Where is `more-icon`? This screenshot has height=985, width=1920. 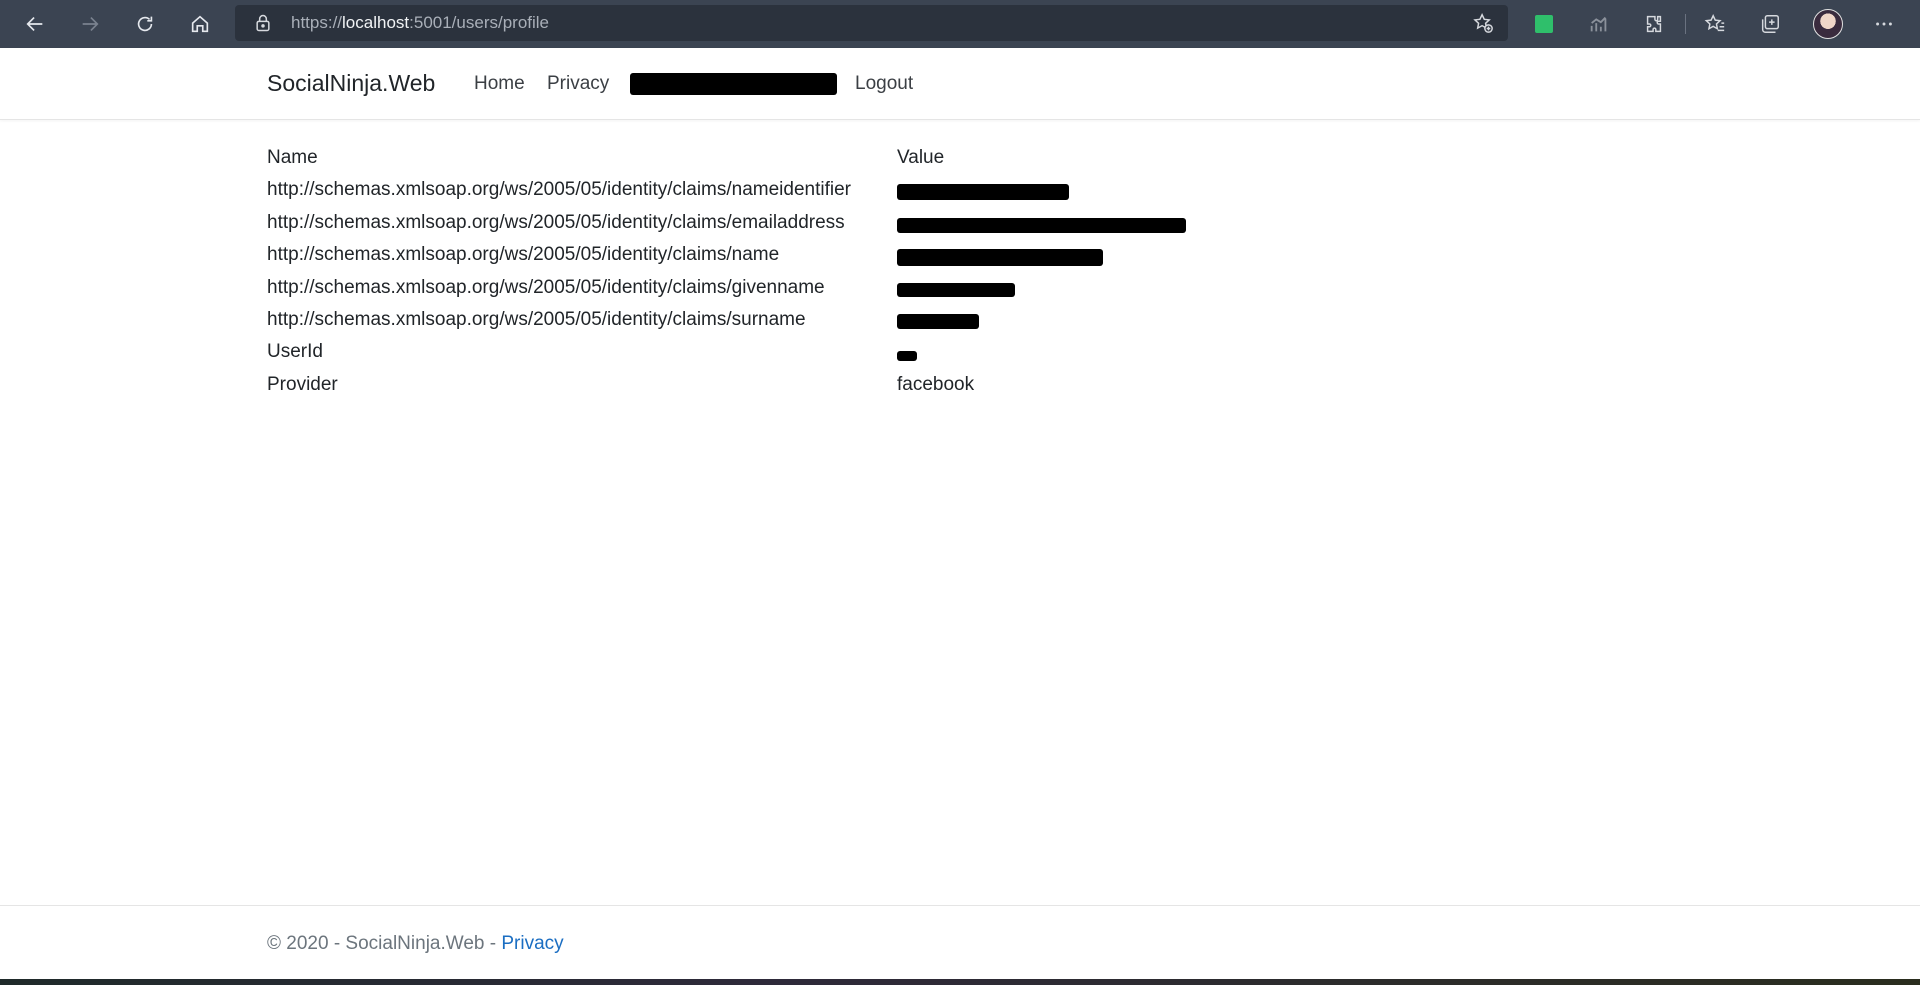
more-icon is located at coordinates (1884, 24).